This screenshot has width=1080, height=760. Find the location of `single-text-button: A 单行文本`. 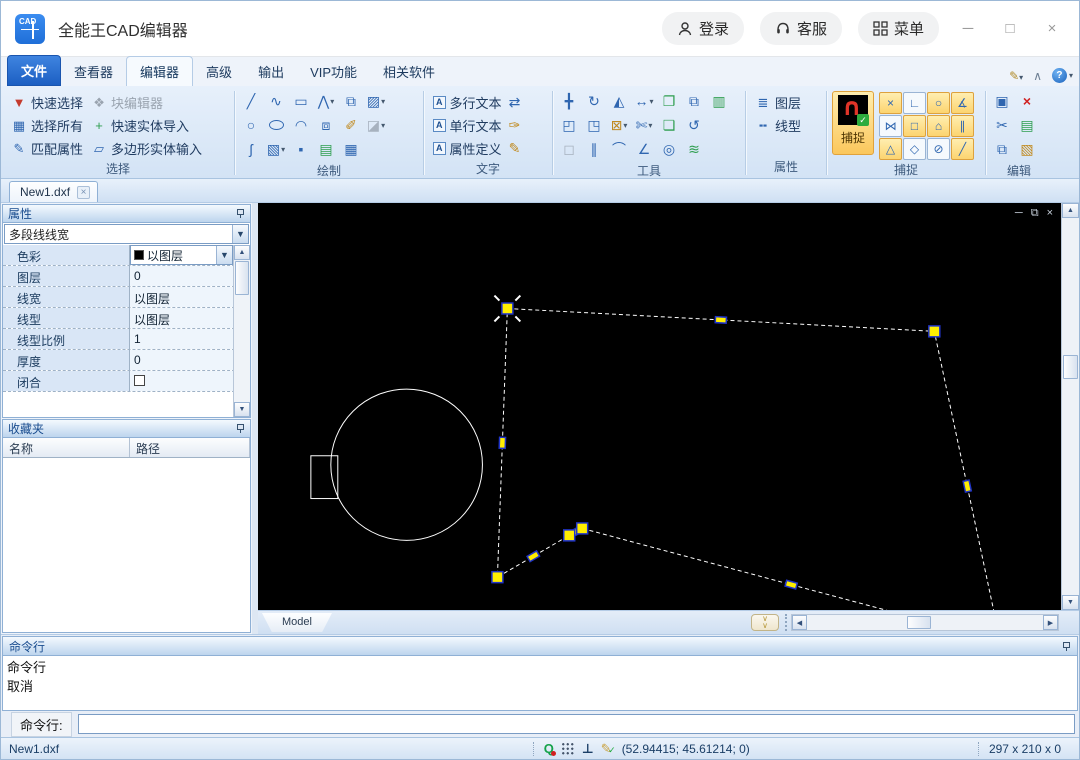

single-text-button: A 单行文本 is located at coordinates (467, 125).